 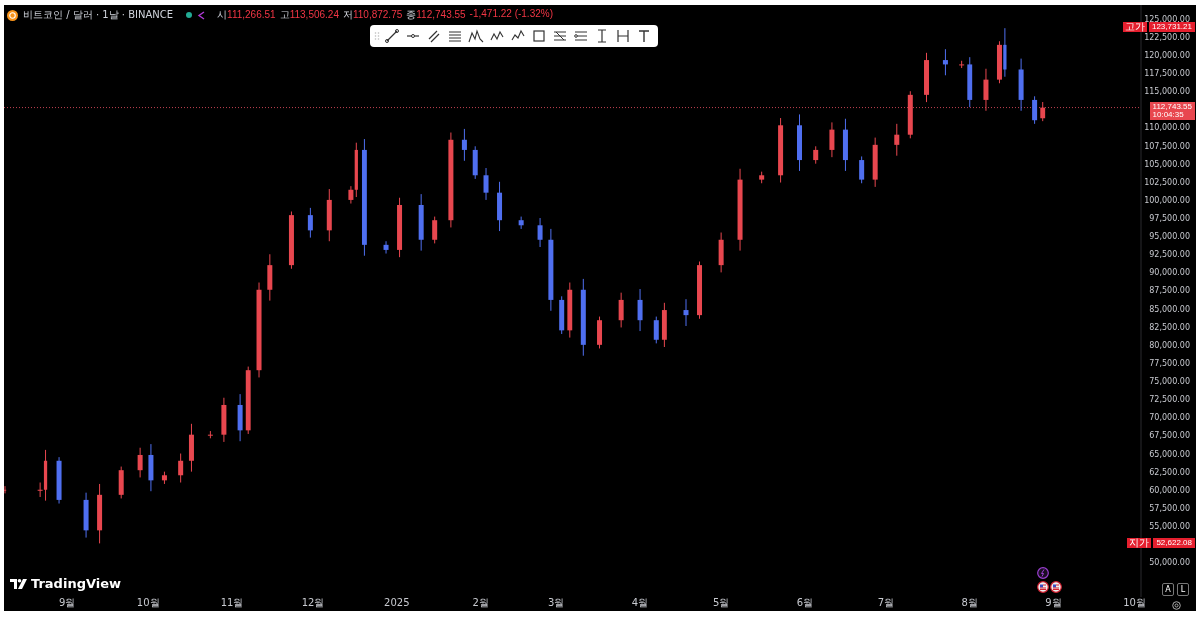 What do you see at coordinates (1169, 508) in the screenshot?
I see `price-tick-label: 57,500.00` at bounding box center [1169, 508].